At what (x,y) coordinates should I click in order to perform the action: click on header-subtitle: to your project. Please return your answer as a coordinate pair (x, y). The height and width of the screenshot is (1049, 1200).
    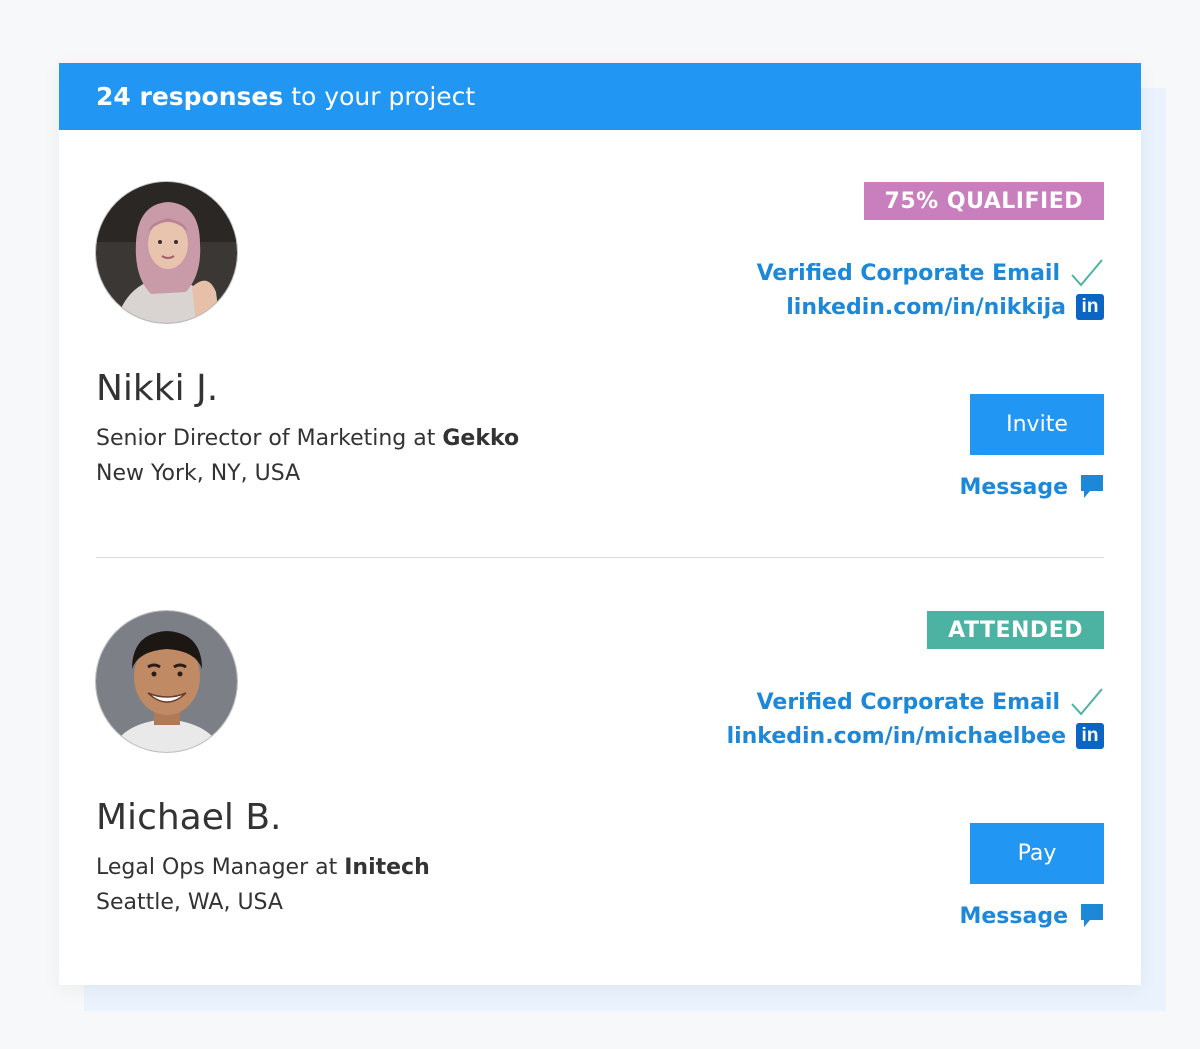
    Looking at the image, I should click on (383, 96).